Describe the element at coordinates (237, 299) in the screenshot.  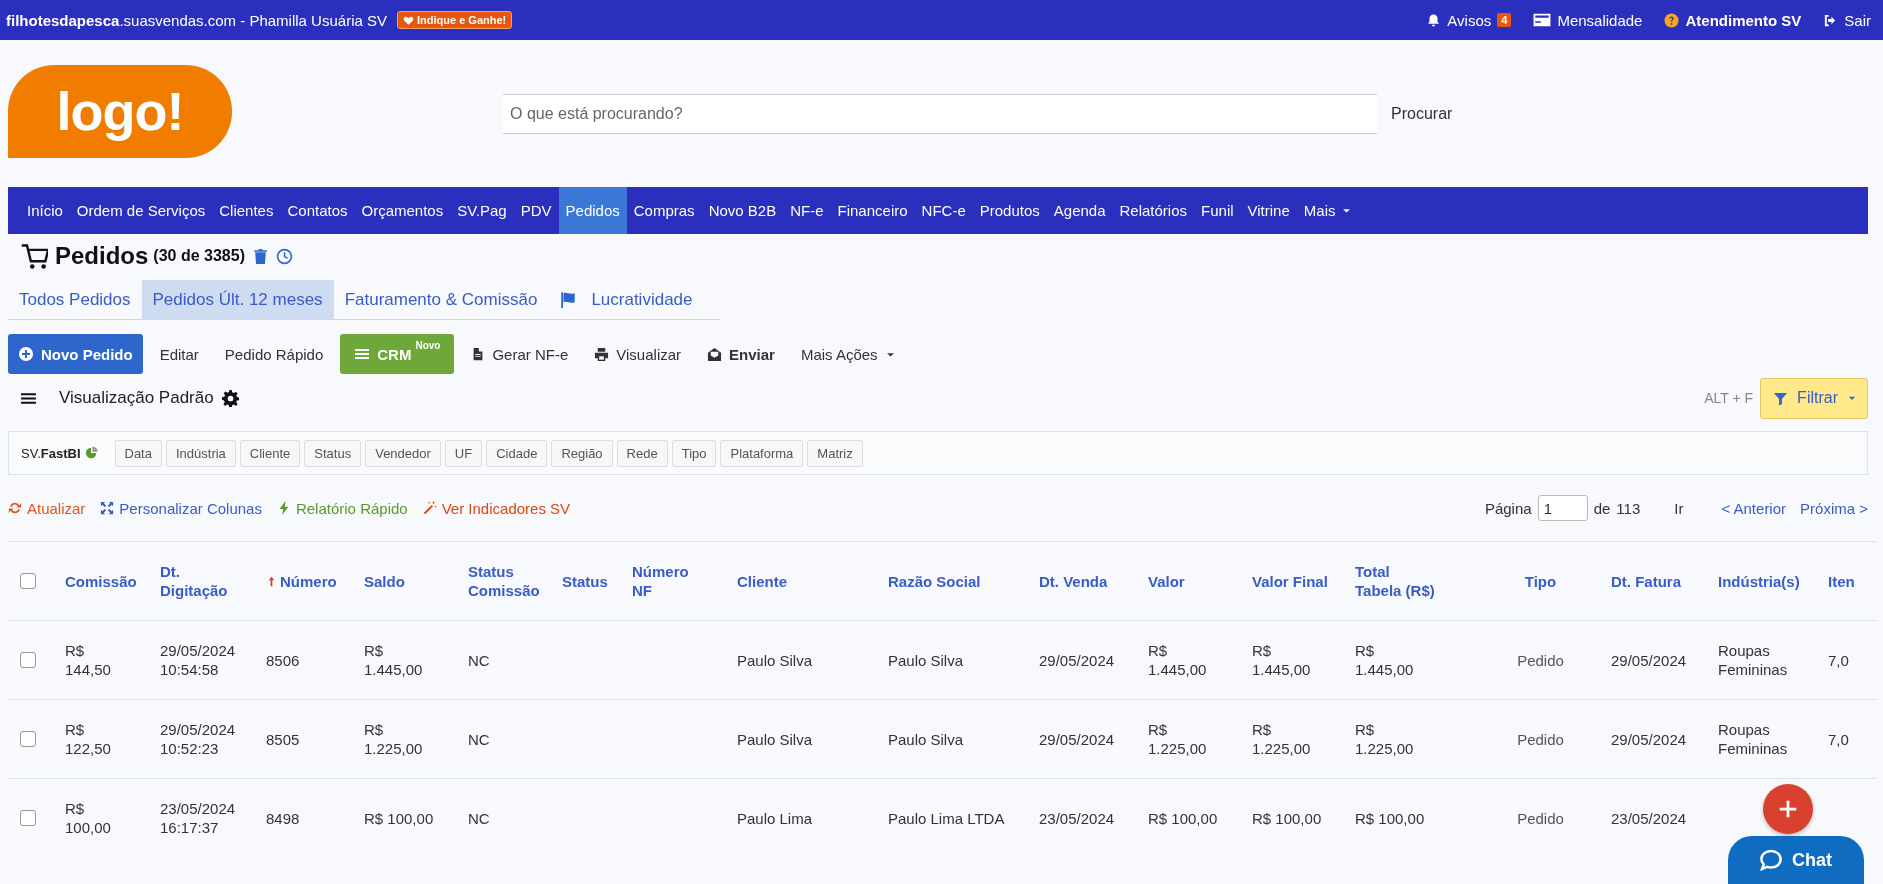
I see `tab: Pedidos Últ. 12 meses` at that location.